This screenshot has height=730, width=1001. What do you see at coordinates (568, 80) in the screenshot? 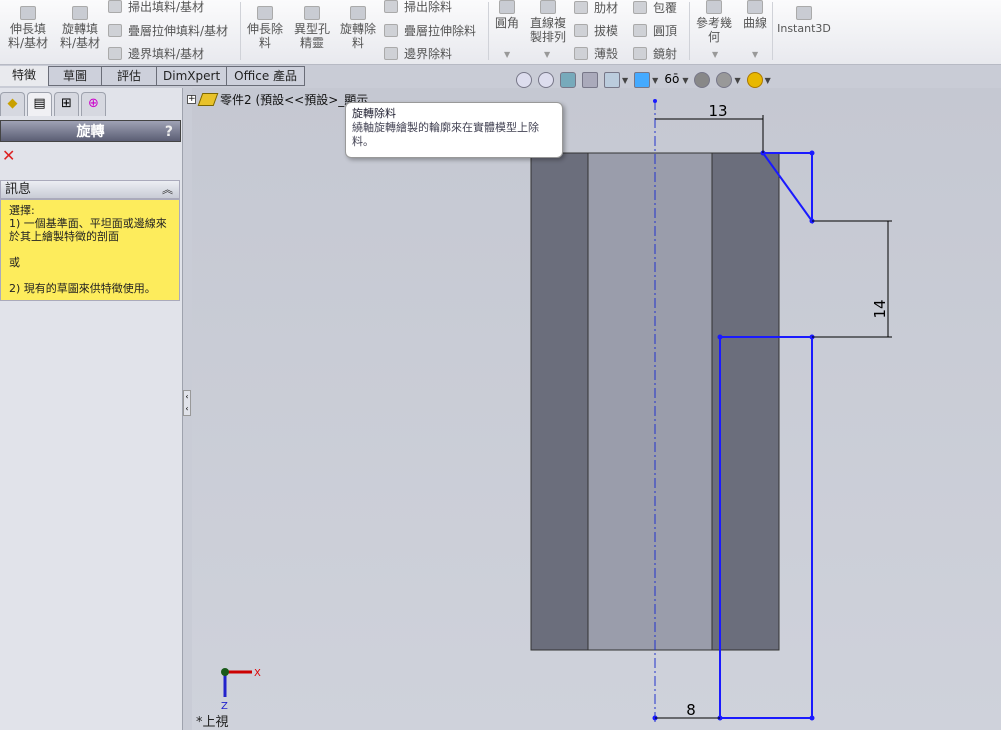
I see `previous-view-icon` at bounding box center [568, 80].